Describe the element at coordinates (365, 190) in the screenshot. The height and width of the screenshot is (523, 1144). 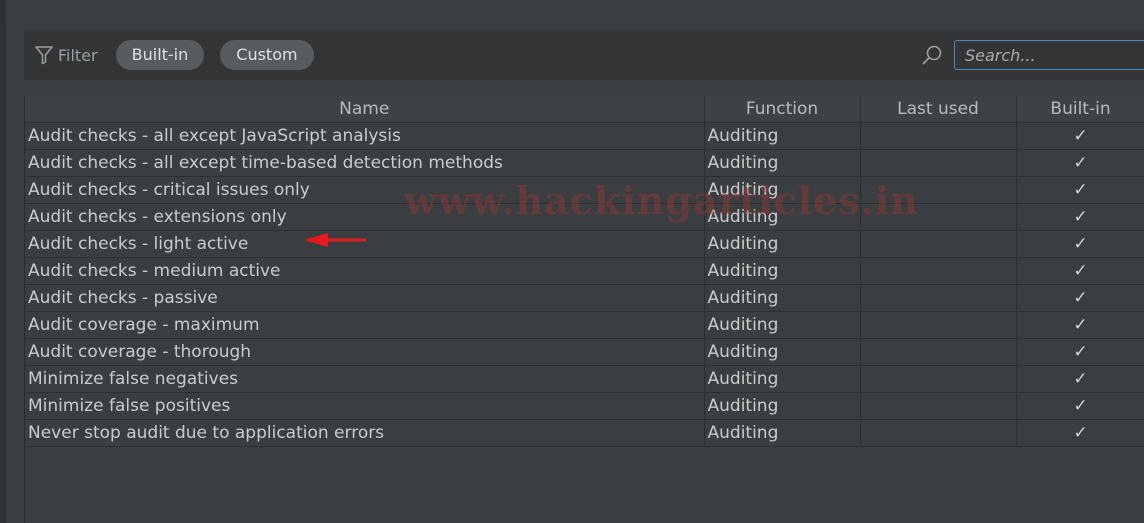
I see `cell-name: Audit checks - critical issues only` at that location.